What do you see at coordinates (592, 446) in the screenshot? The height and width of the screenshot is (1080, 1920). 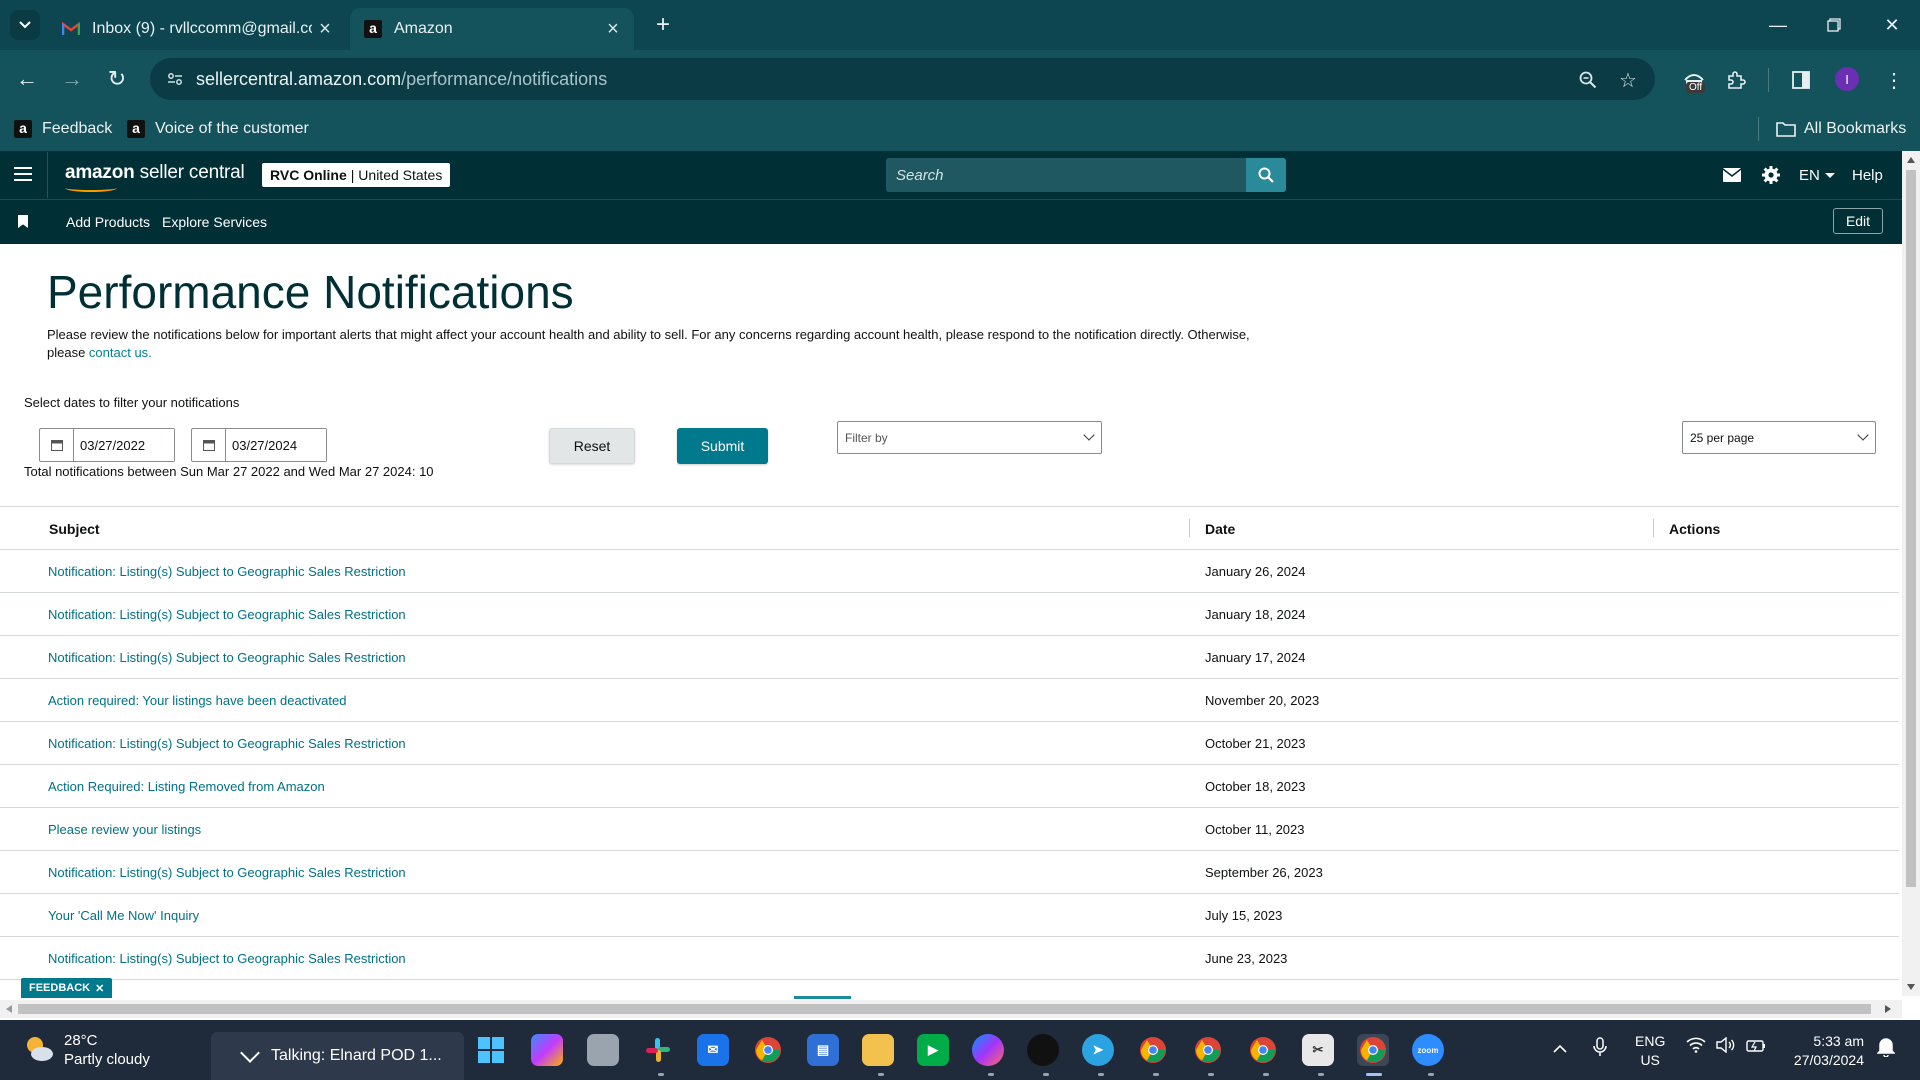 I see `reset-button: Reset` at bounding box center [592, 446].